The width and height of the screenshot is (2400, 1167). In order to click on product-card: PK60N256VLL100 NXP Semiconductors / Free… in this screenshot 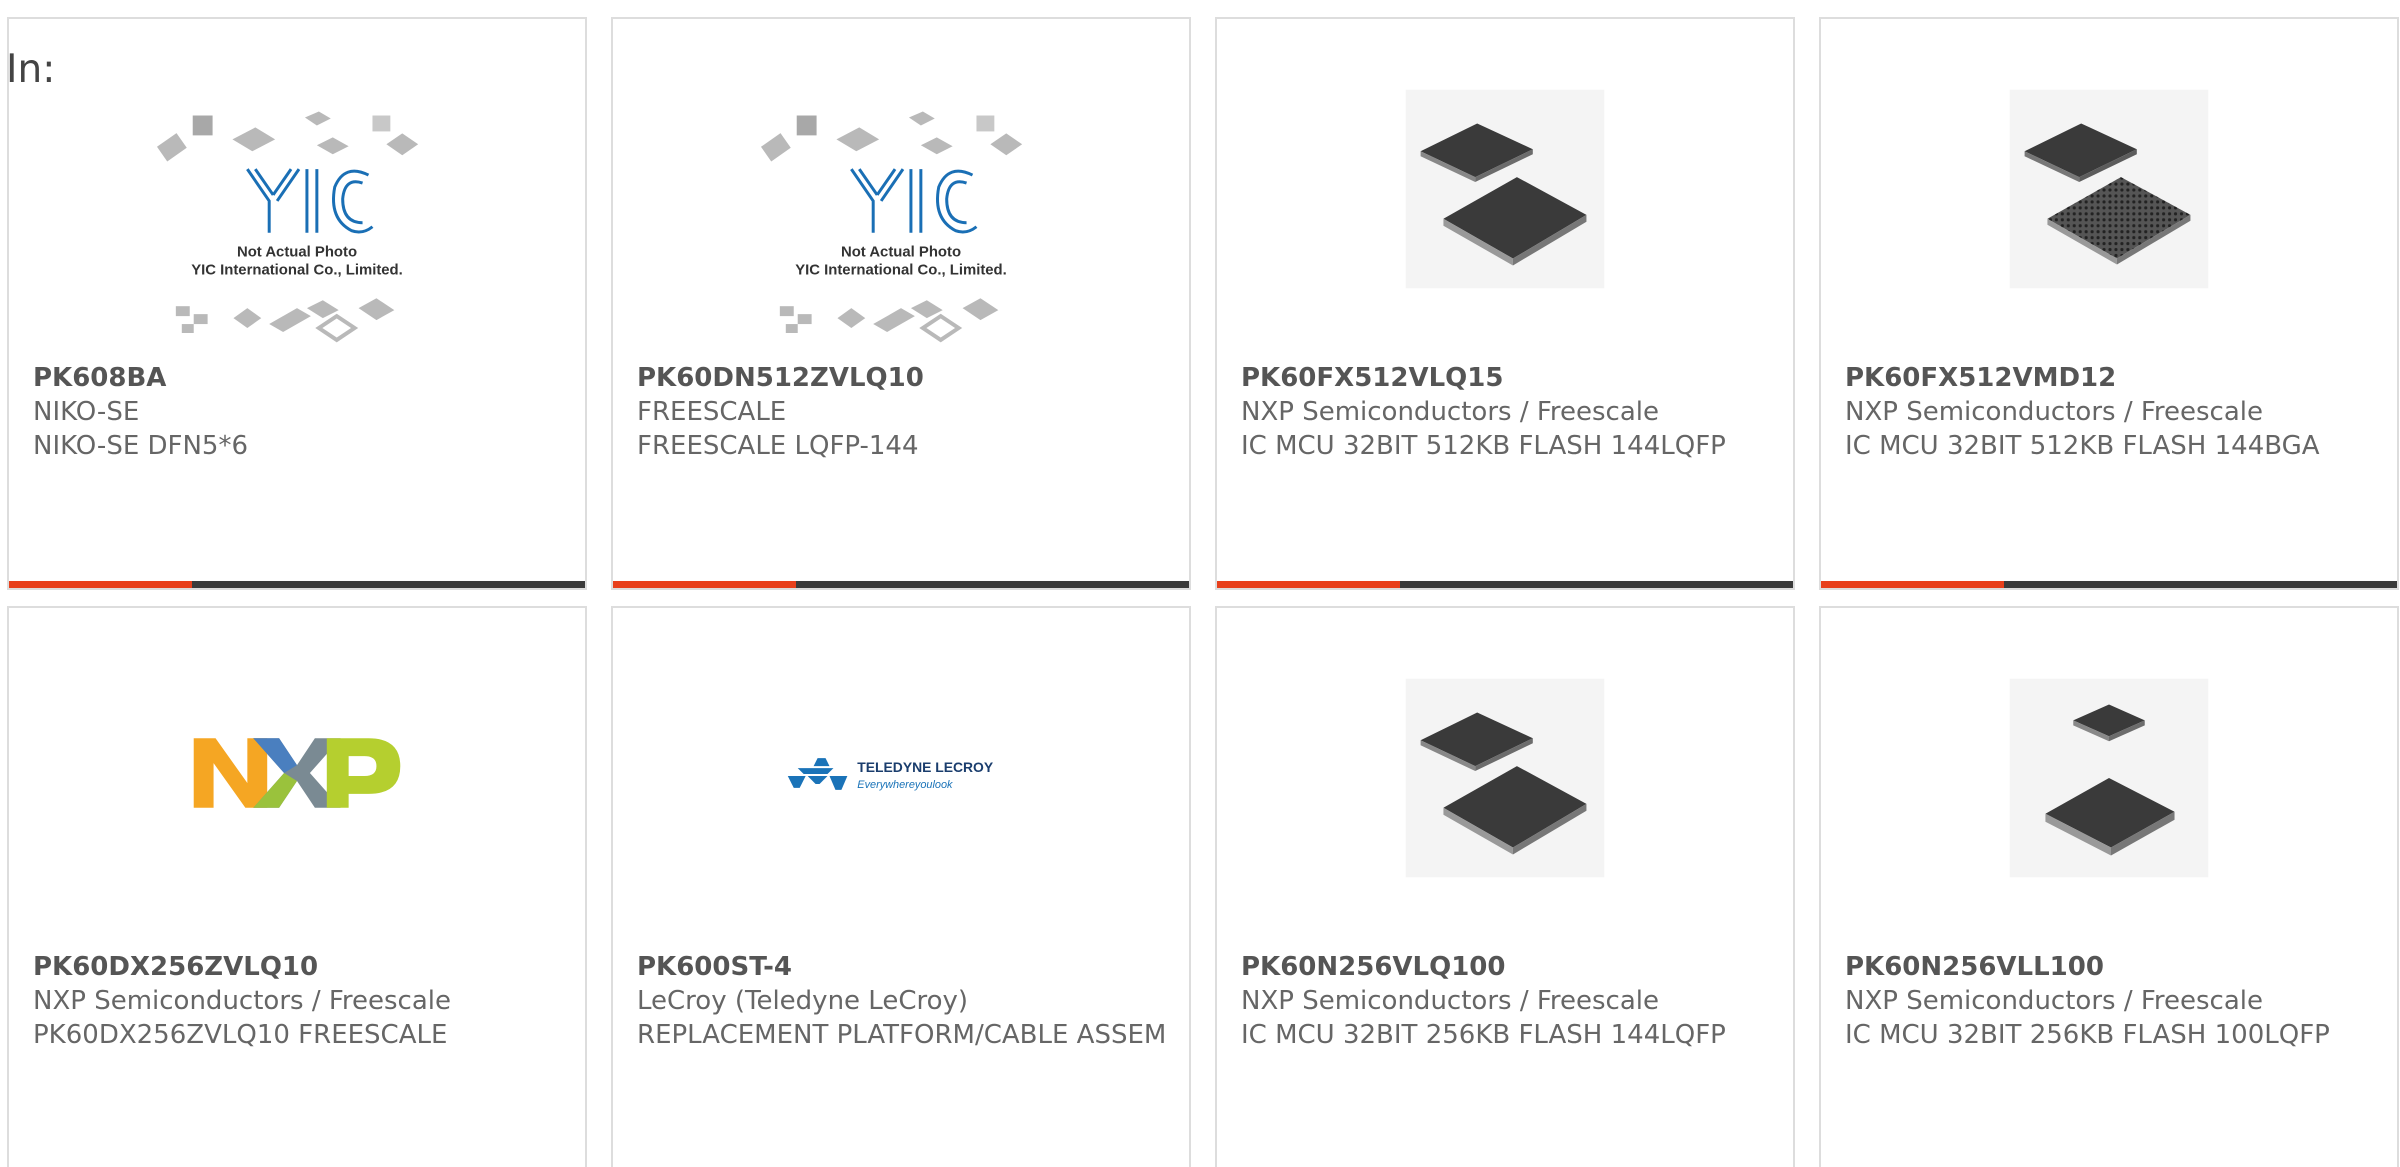, I will do `click(2109, 886)`.